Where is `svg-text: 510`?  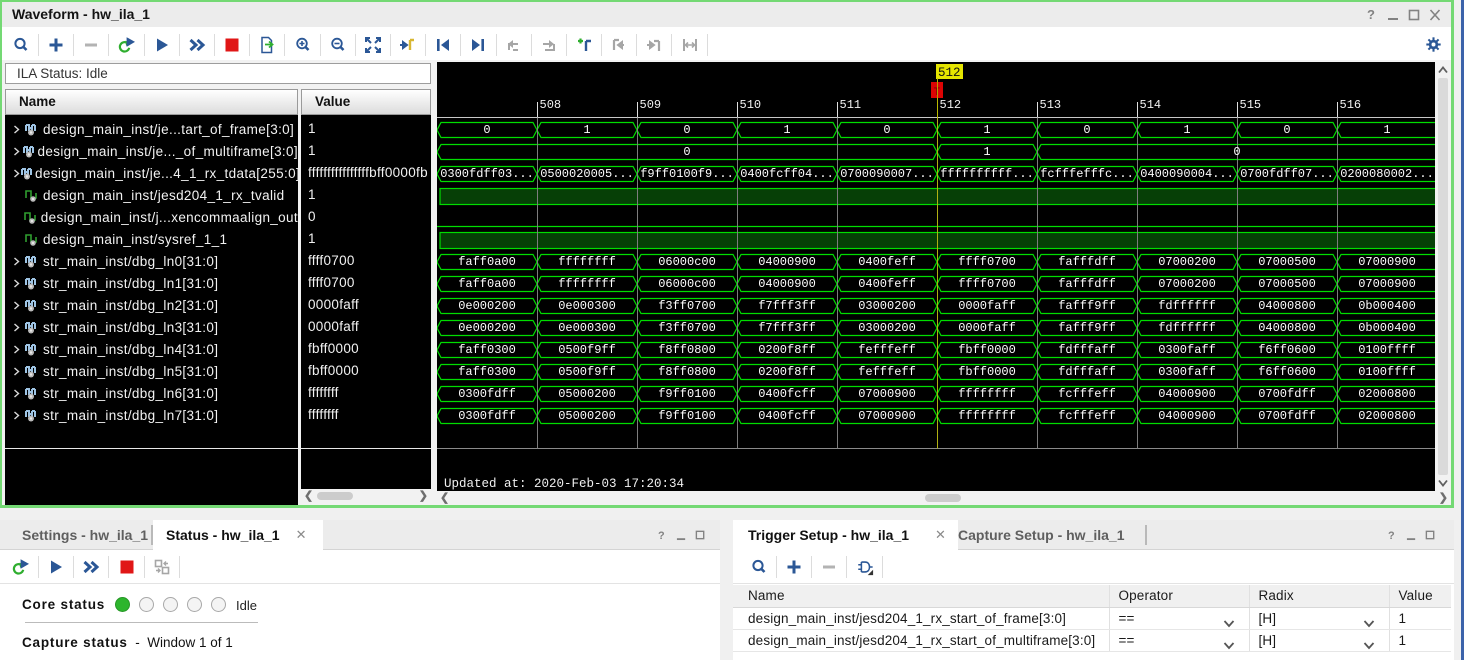
svg-text: 510 is located at coordinates (751, 105).